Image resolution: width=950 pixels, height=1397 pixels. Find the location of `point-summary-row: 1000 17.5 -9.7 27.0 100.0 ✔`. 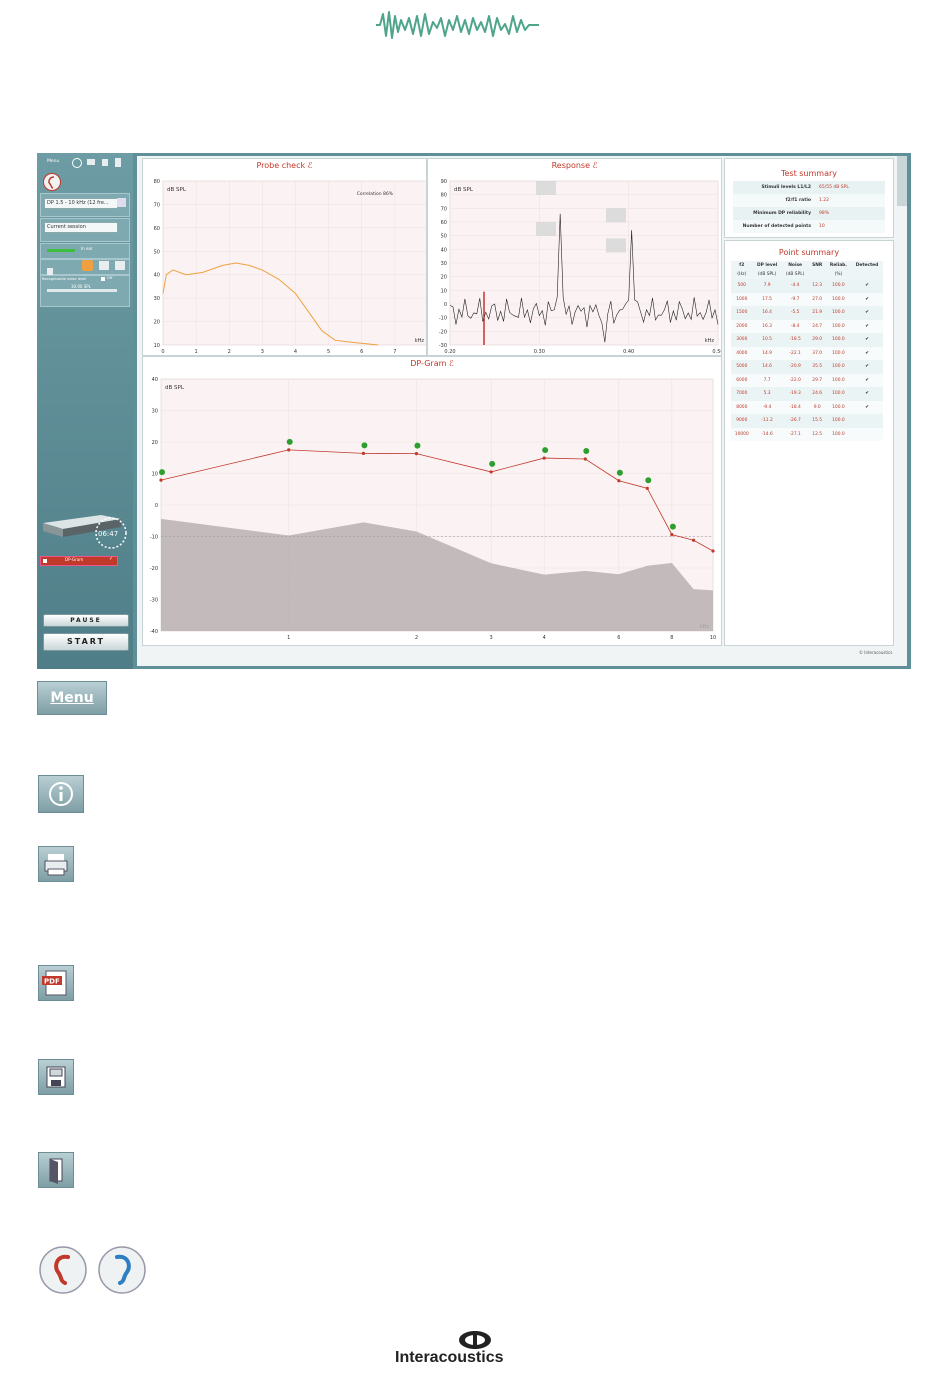

point-summary-row: 1000 17.5 -9.7 27.0 100.0 ✔ is located at coordinates (807, 299).